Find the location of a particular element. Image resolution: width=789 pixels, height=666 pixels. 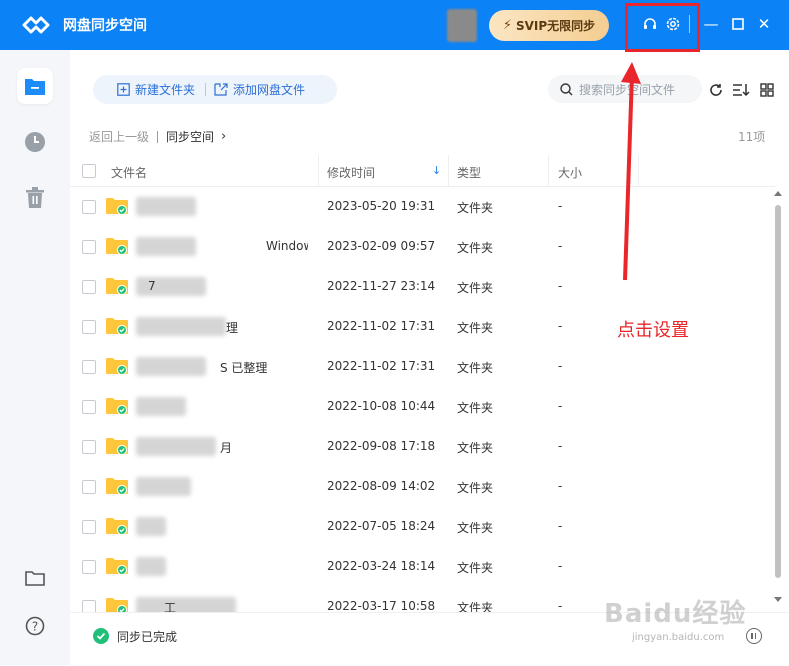

add-cloud-file-button: 添加网盘文件 is located at coordinates (259, 89).